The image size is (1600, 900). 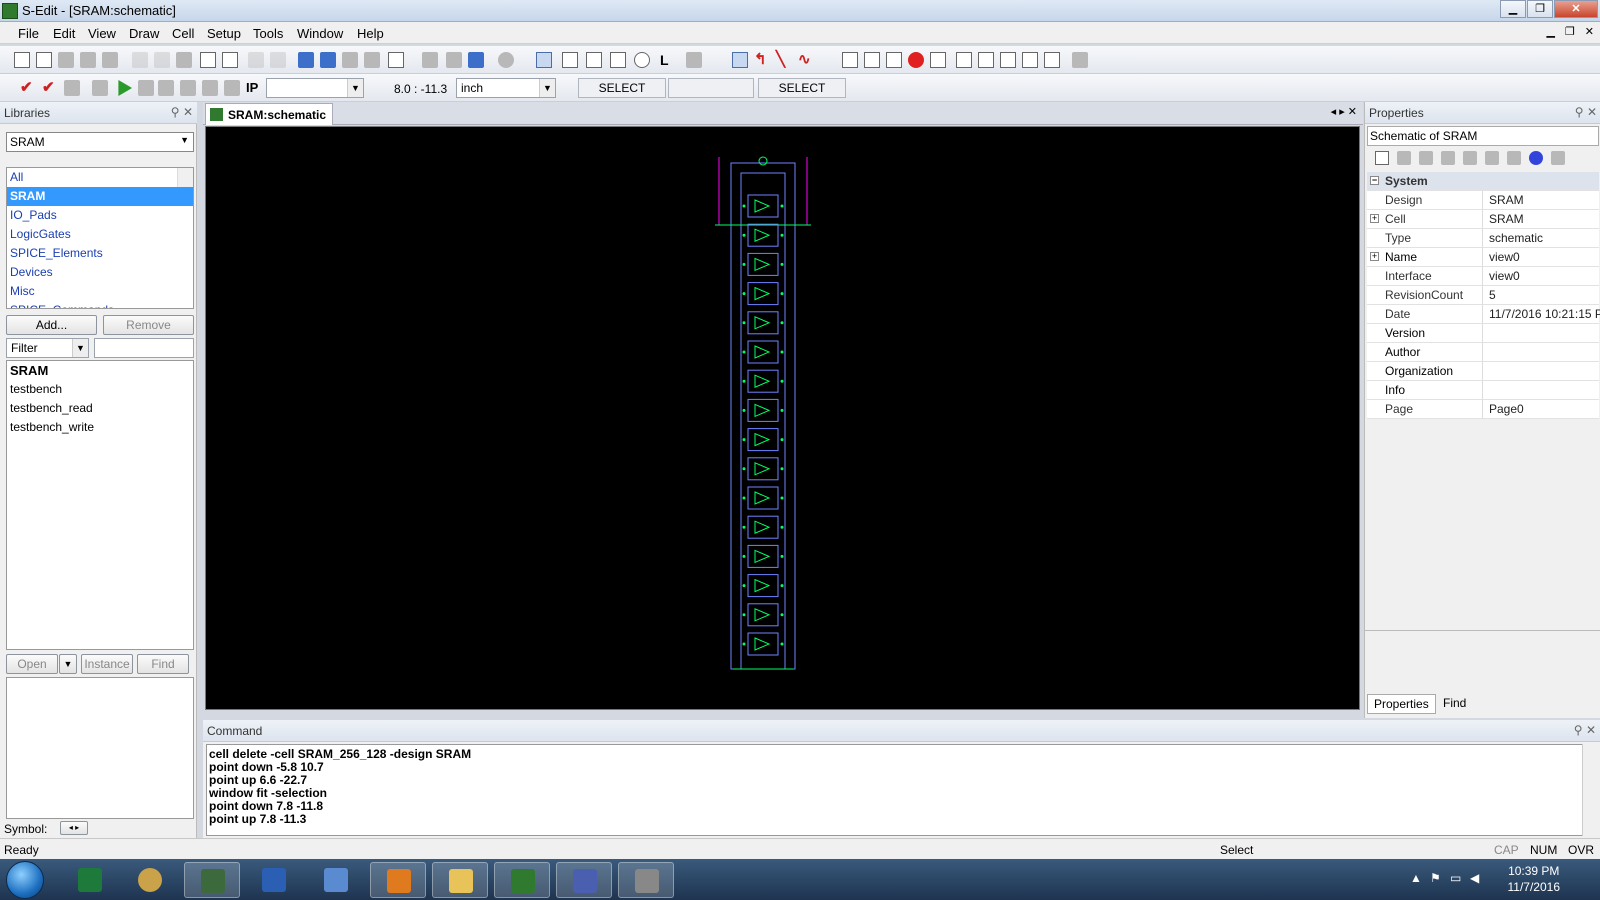 What do you see at coordinates (100, 196) in the screenshot?
I see `library-item-sram: SRAM` at bounding box center [100, 196].